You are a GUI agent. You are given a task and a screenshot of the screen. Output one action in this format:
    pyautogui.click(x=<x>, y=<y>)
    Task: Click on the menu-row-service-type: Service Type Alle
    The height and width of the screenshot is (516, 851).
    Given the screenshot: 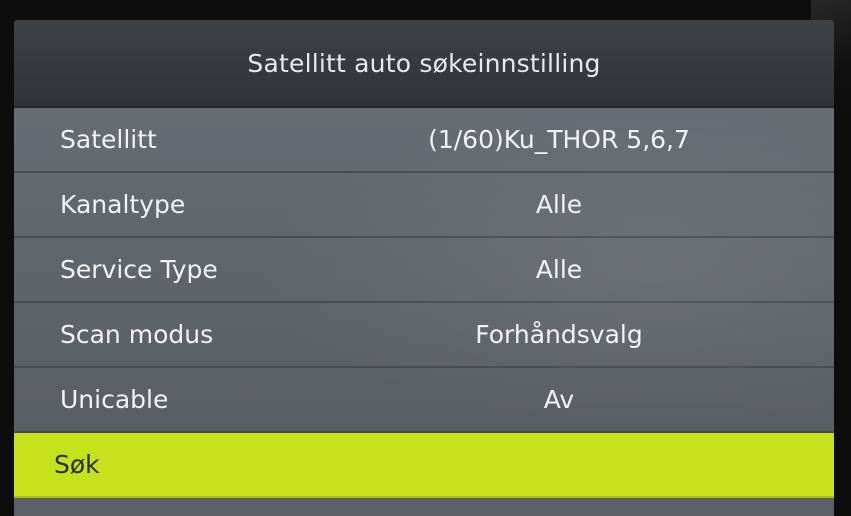 What is the action you would take?
    pyautogui.click(x=424, y=270)
    